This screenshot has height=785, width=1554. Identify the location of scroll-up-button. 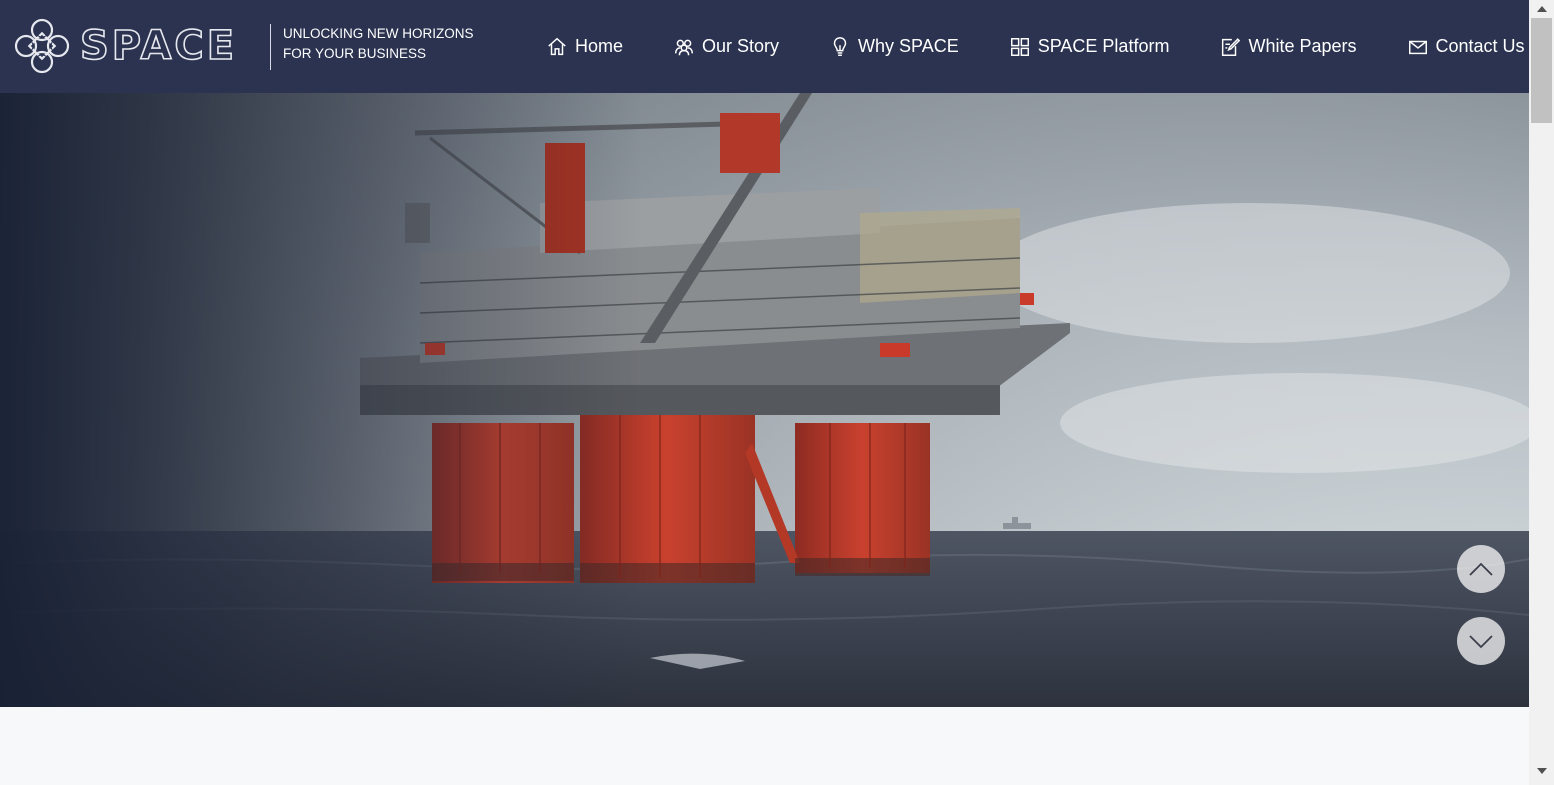
(1481, 569).